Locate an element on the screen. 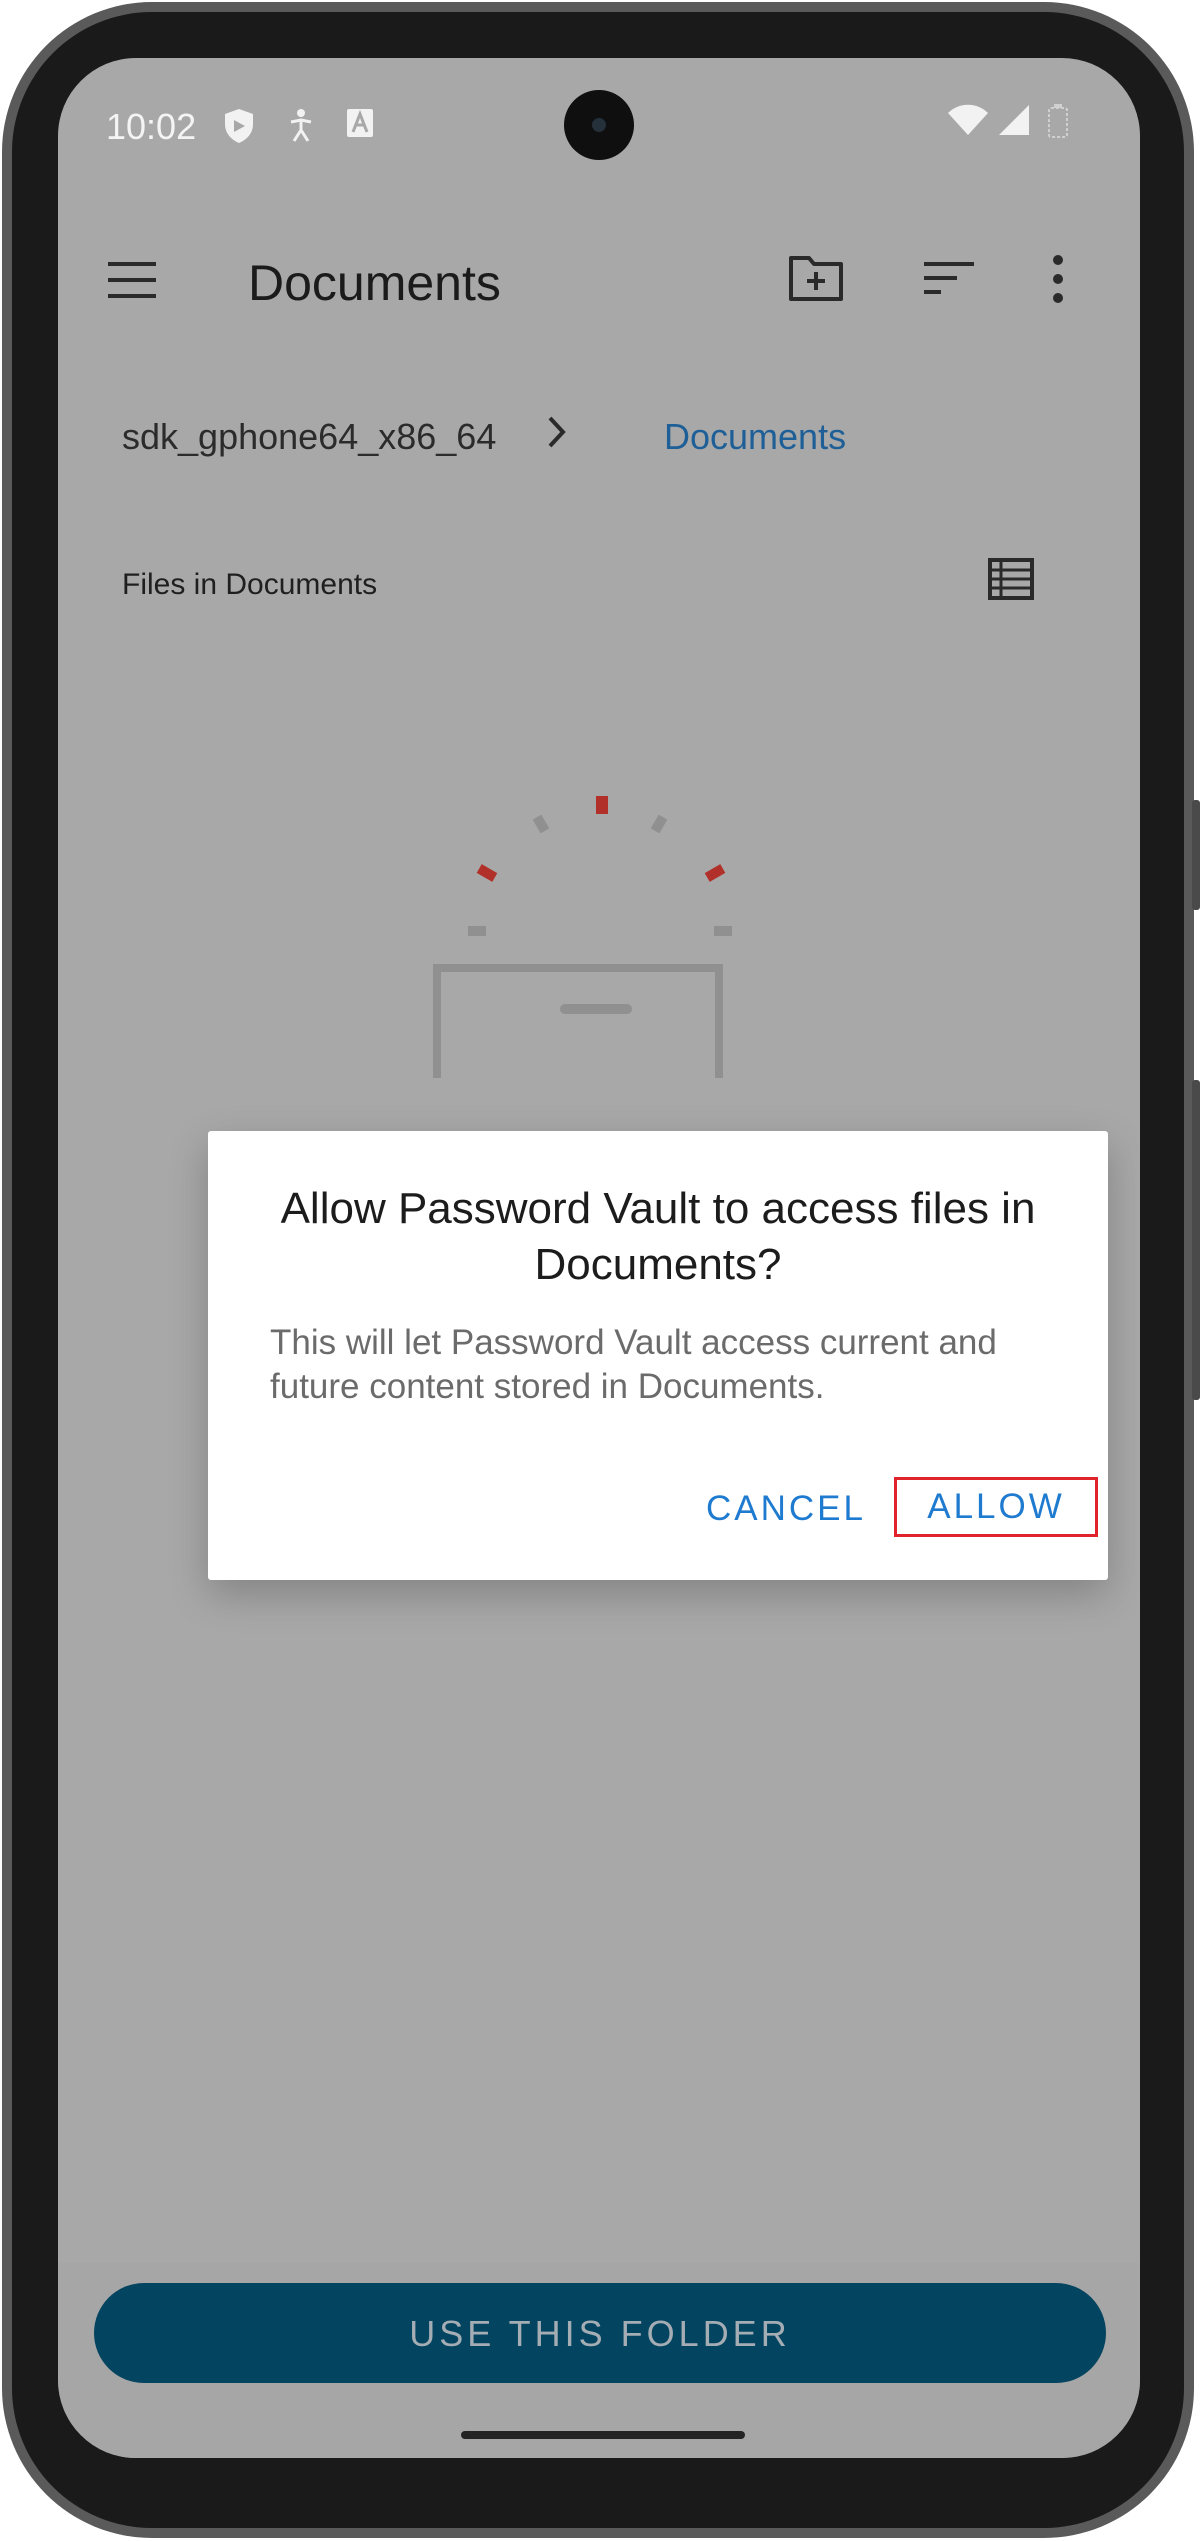 The height and width of the screenshot is (2541, 1200). page-title: Documents is located at coordinates (374, 283).